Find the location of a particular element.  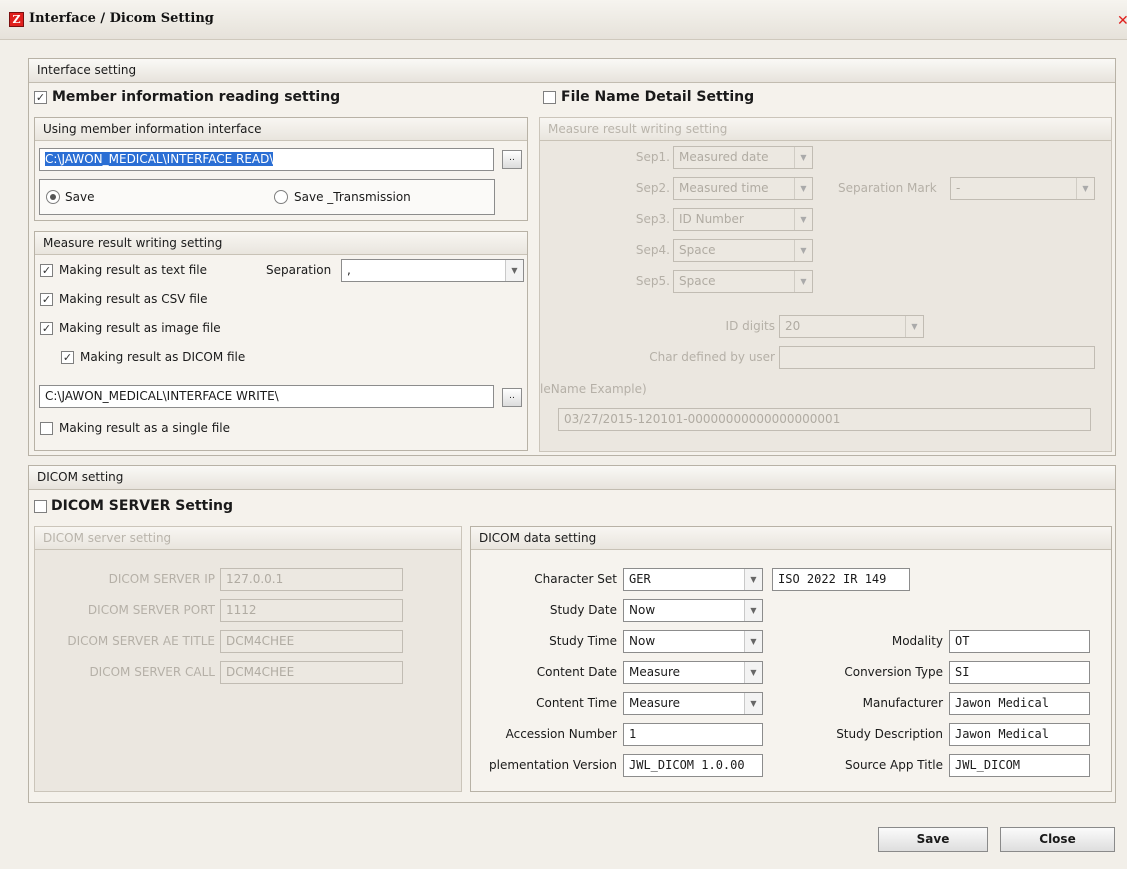

image-file-label: Making result as image file is located at coordinates (140, 328).